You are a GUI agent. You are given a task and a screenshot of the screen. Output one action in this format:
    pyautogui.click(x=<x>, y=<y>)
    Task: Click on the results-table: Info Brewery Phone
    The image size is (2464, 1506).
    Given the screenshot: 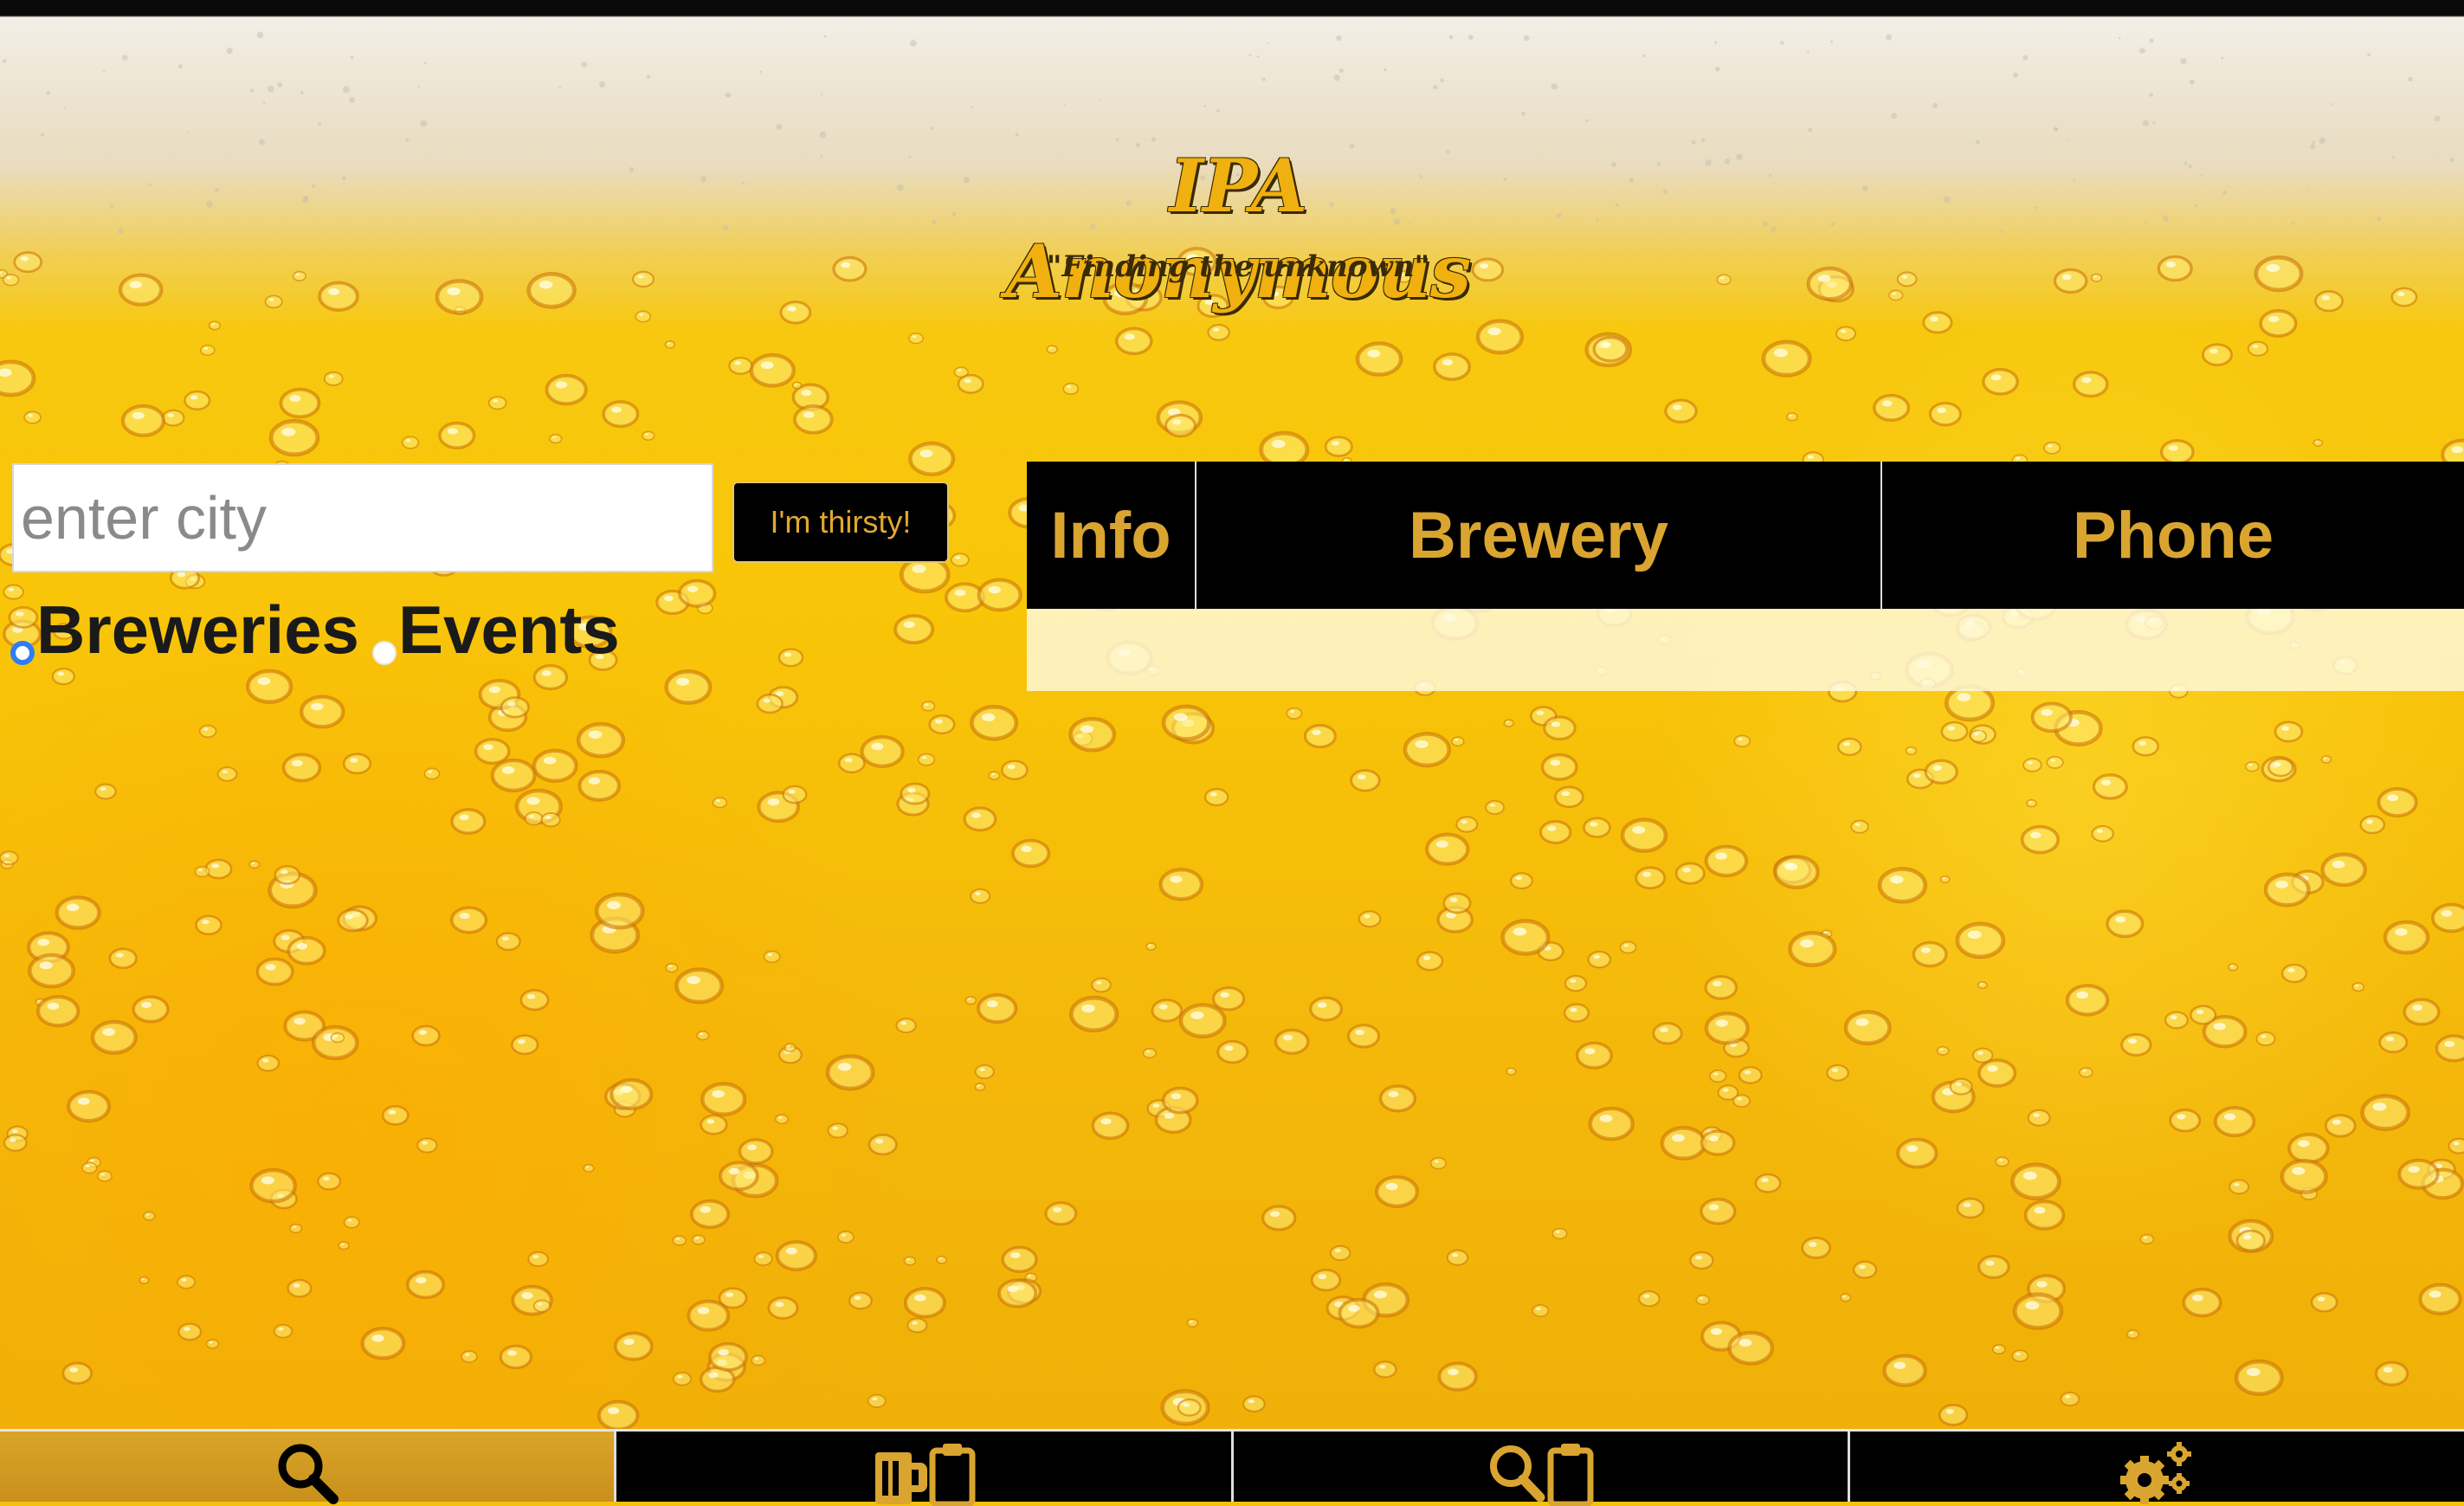 What is the action you would take?
    pyautogui.click(x=1745, y=576)
    